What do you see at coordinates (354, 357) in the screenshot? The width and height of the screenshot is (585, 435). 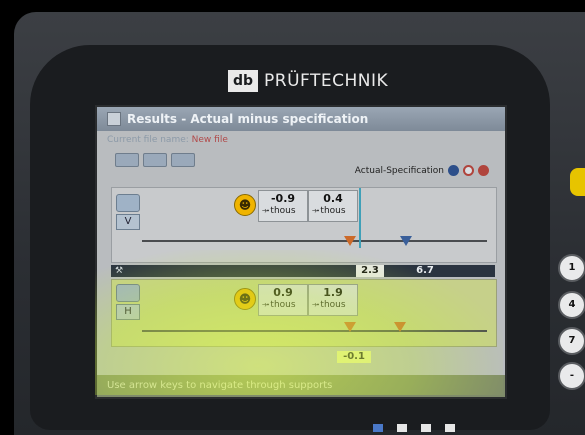 I see `horizontal-bottom-value: -0.1` at bounding box center [354, 357].